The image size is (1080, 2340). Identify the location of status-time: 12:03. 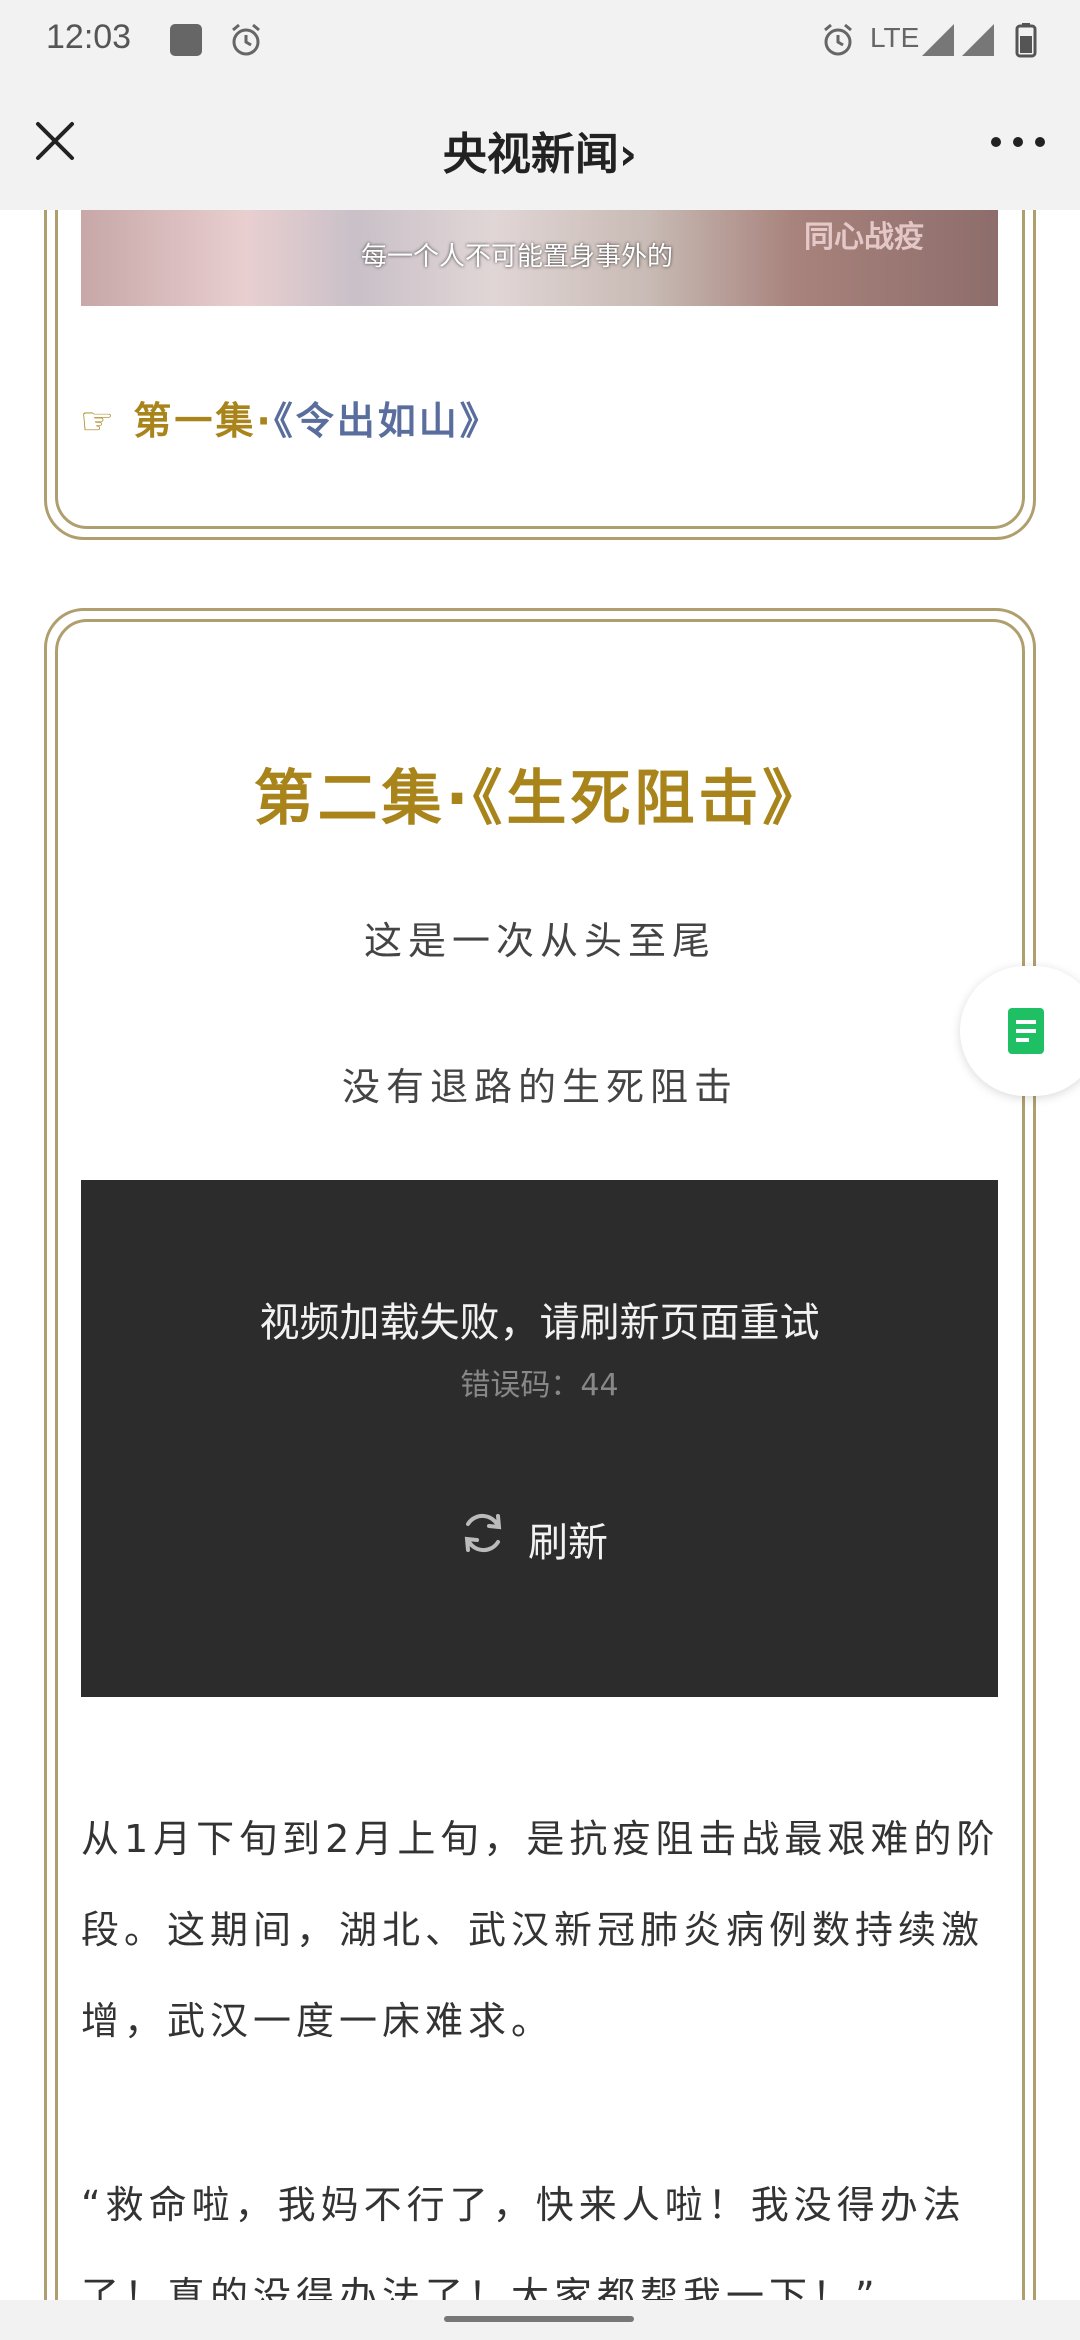
(89, 37).